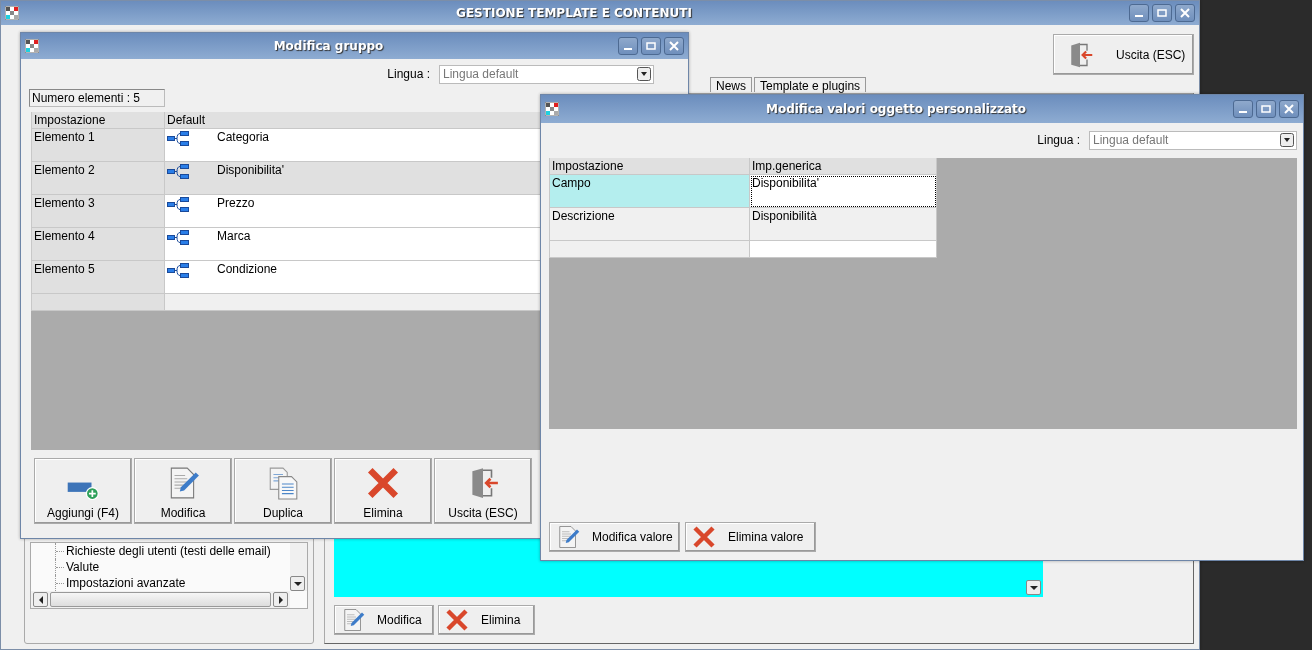  What do you see at coordinates (574, 13) in the screenshot?
I see `window-title: GESTIONE TEMPLATE E CONTENUTI` at bounding box center [574, 13].